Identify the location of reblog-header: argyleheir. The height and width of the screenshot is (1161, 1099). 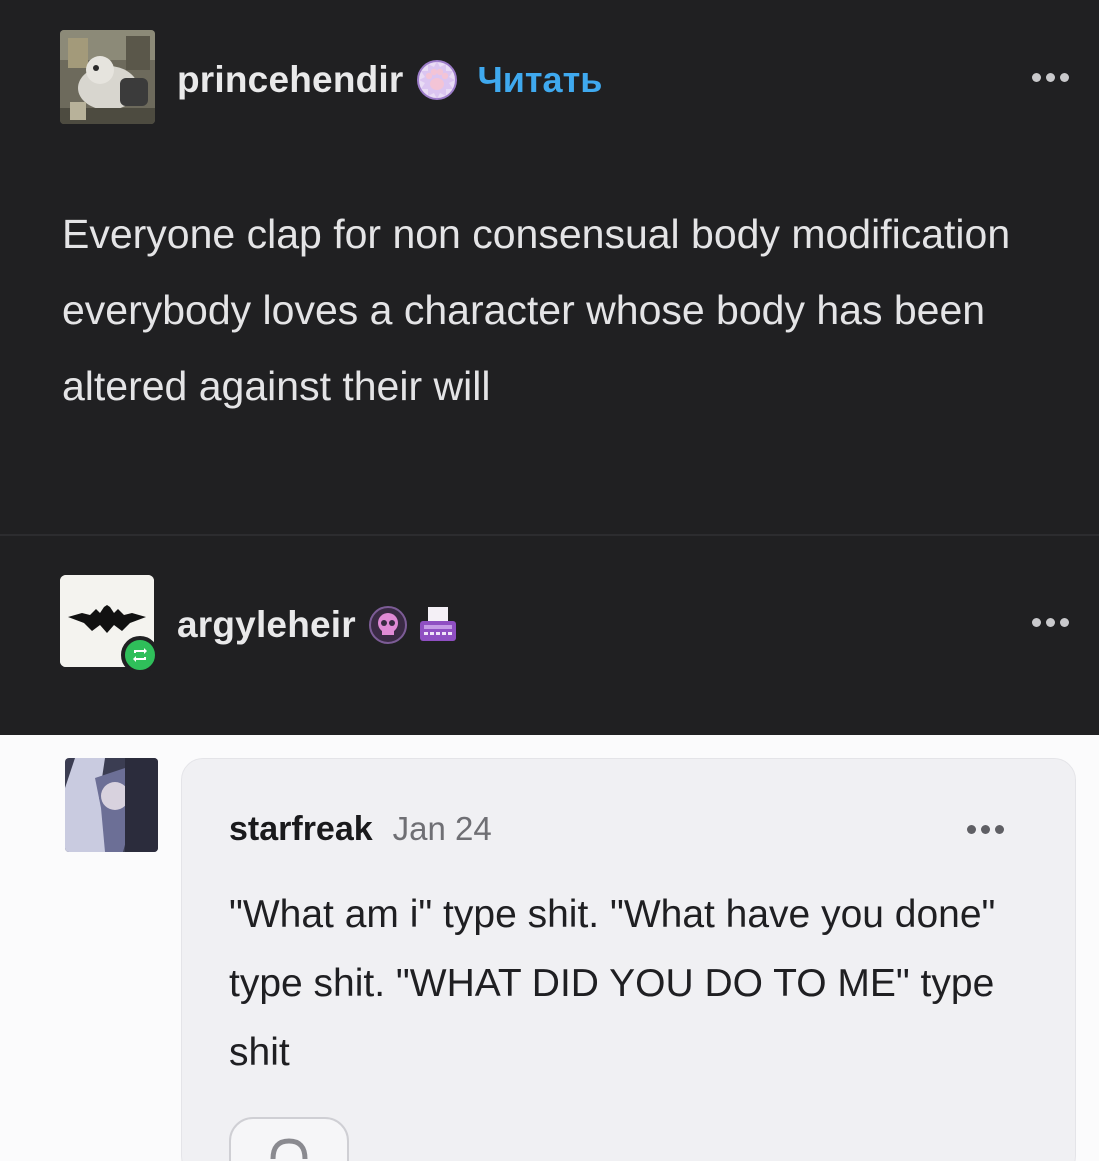
(318, 625).